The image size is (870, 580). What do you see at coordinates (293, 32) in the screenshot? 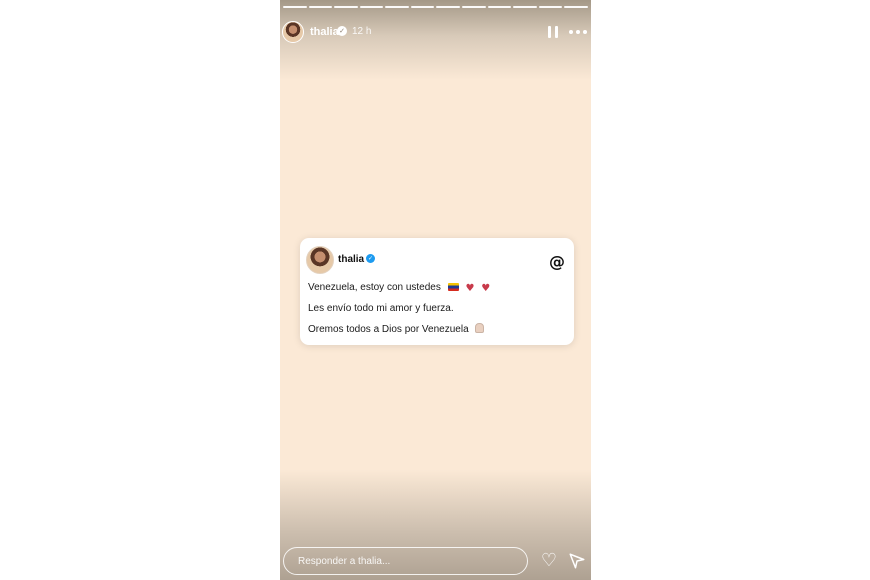
I see `avatar` at bounding box center [293, 32].